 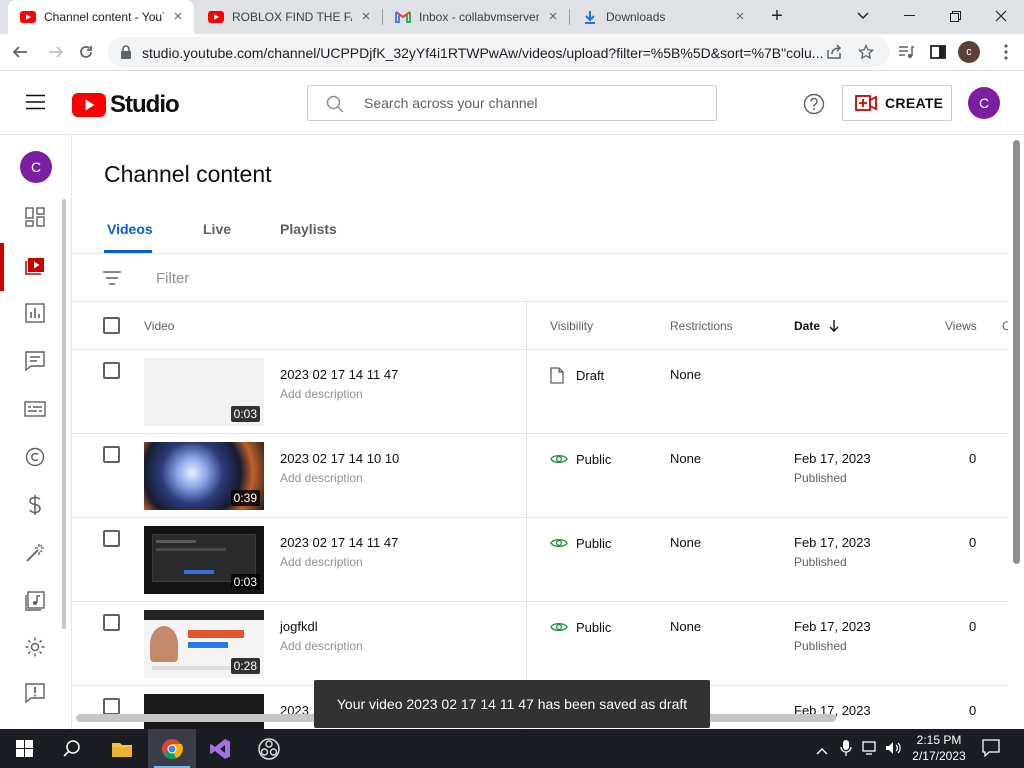 I want to click on browser-tab-gmail: Inbox - collabvmserver ×, so click(x=476, y=17).